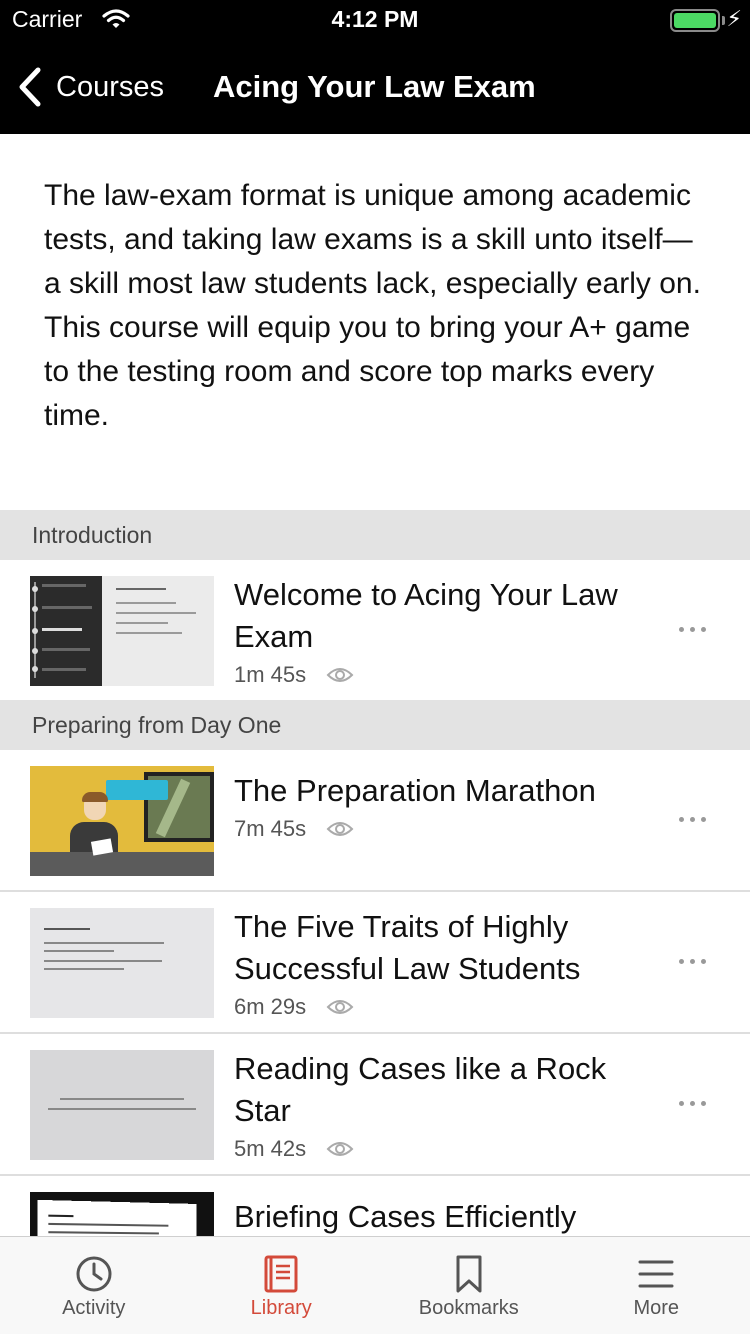  What do you see at coordinates (94, 1308) in the screenshot?
I see `tab-label: Activity` at bounding box center [94, 1308].